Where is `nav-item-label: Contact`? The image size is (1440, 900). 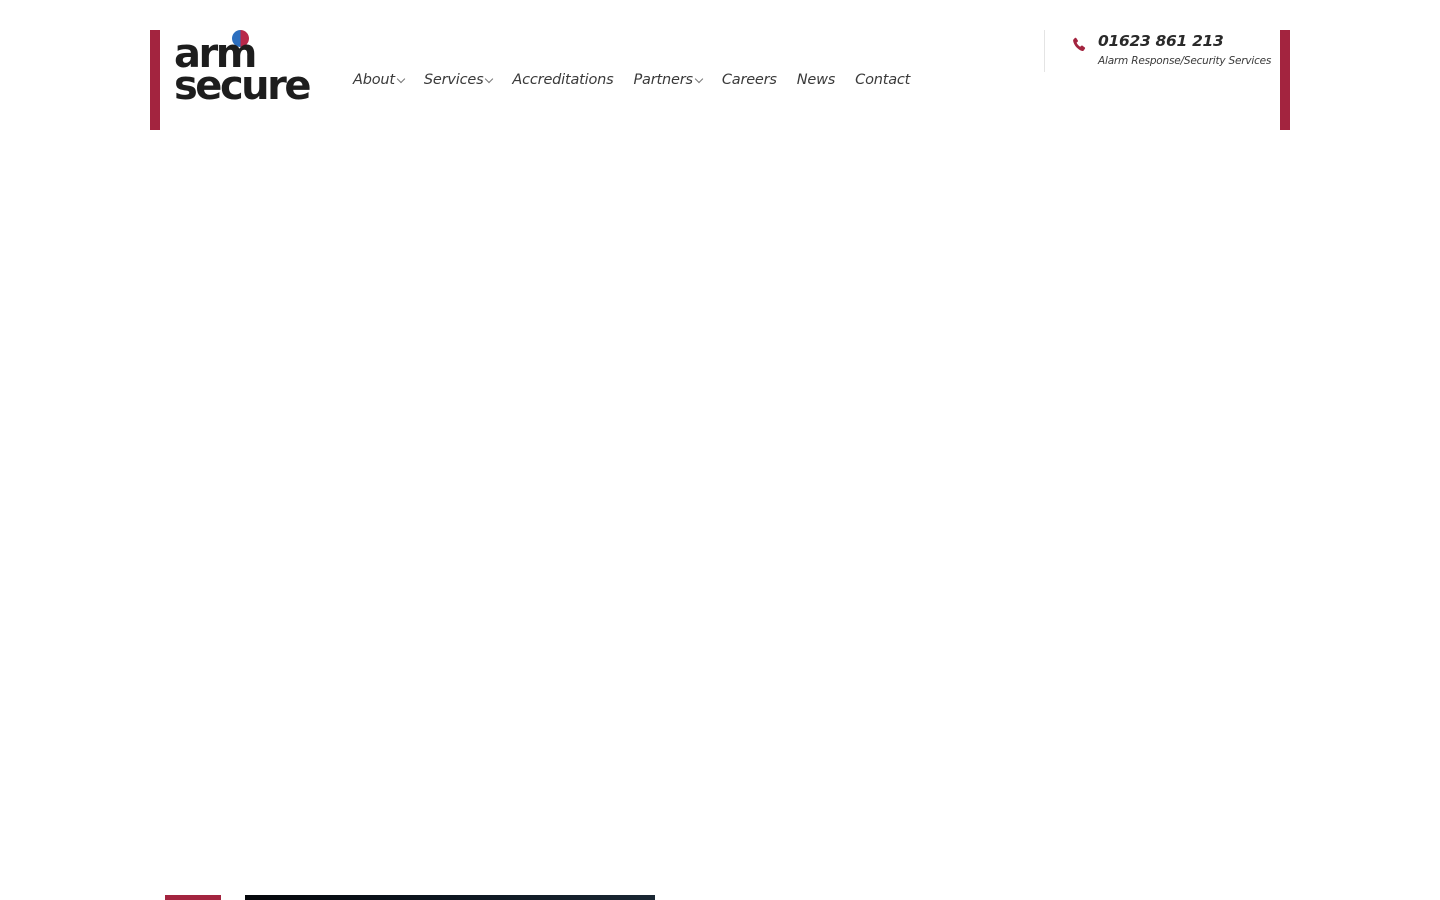
nav-item-label: Contact is located at coordinates (883, 80).